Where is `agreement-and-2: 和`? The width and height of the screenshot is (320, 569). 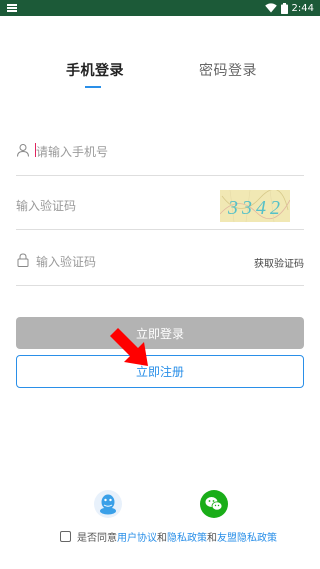
agreement-and-2: 和 is located at coordinates (212, 538).